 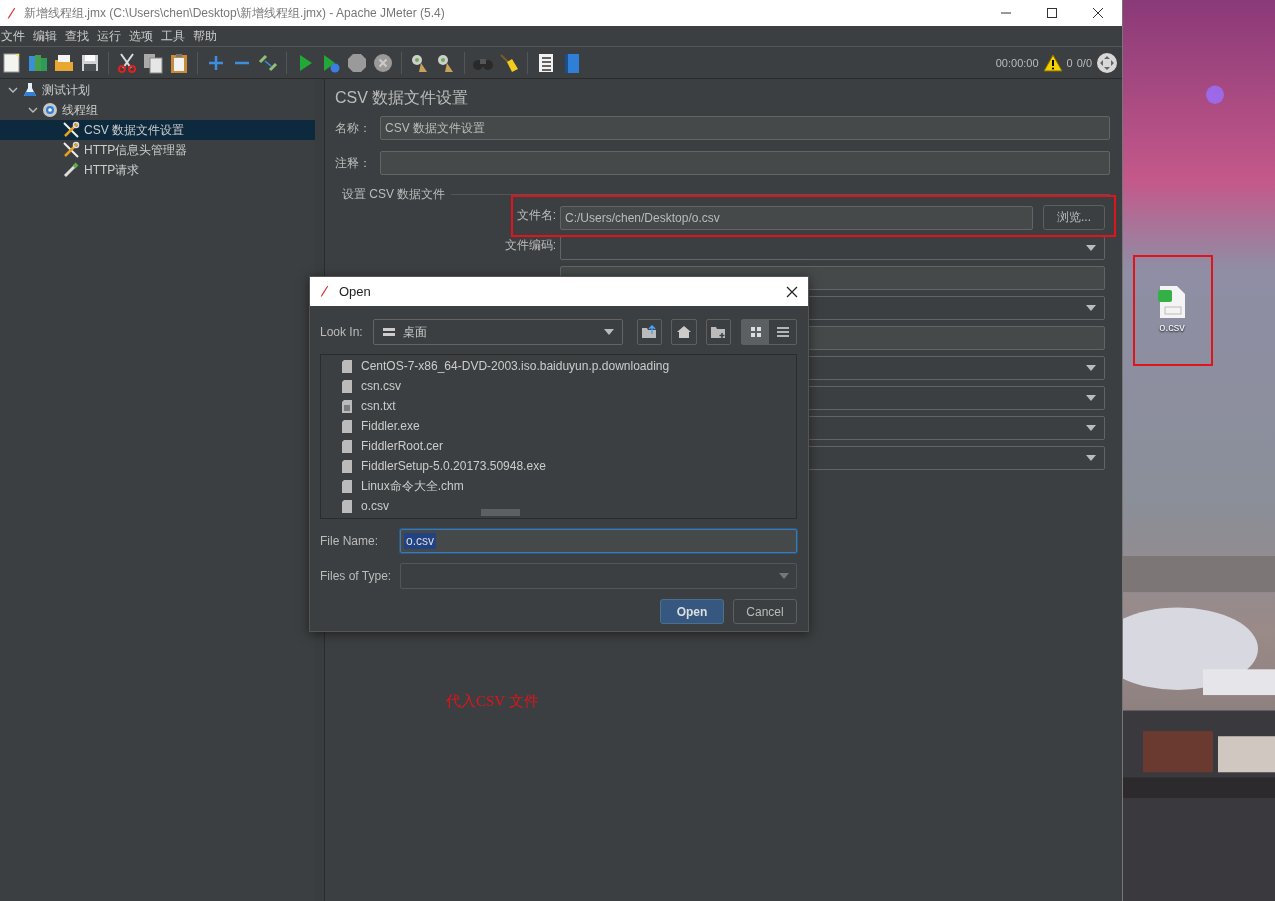 What do you see at coordinates (692, 611) in the screenshot?
I see `open-button: Open` at bounding box center [692, 611].